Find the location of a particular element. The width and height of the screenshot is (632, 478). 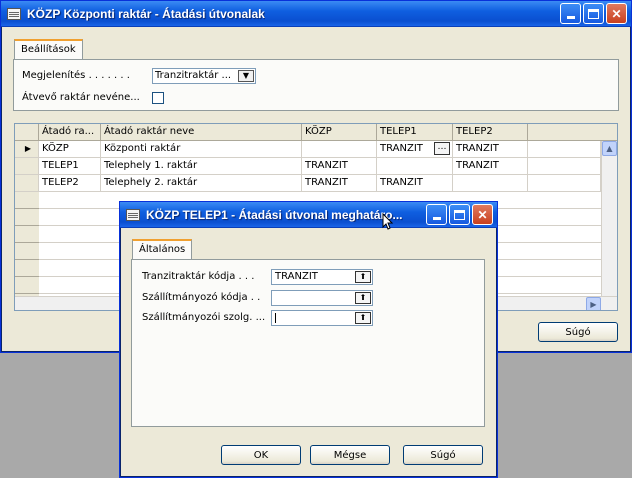

grid-corner is located at coordinates (27, 132).